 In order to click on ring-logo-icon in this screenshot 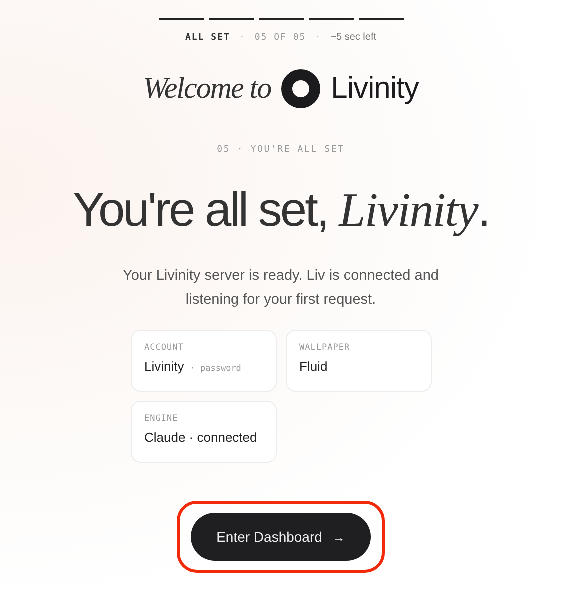, I will do `click(301, 89)`.